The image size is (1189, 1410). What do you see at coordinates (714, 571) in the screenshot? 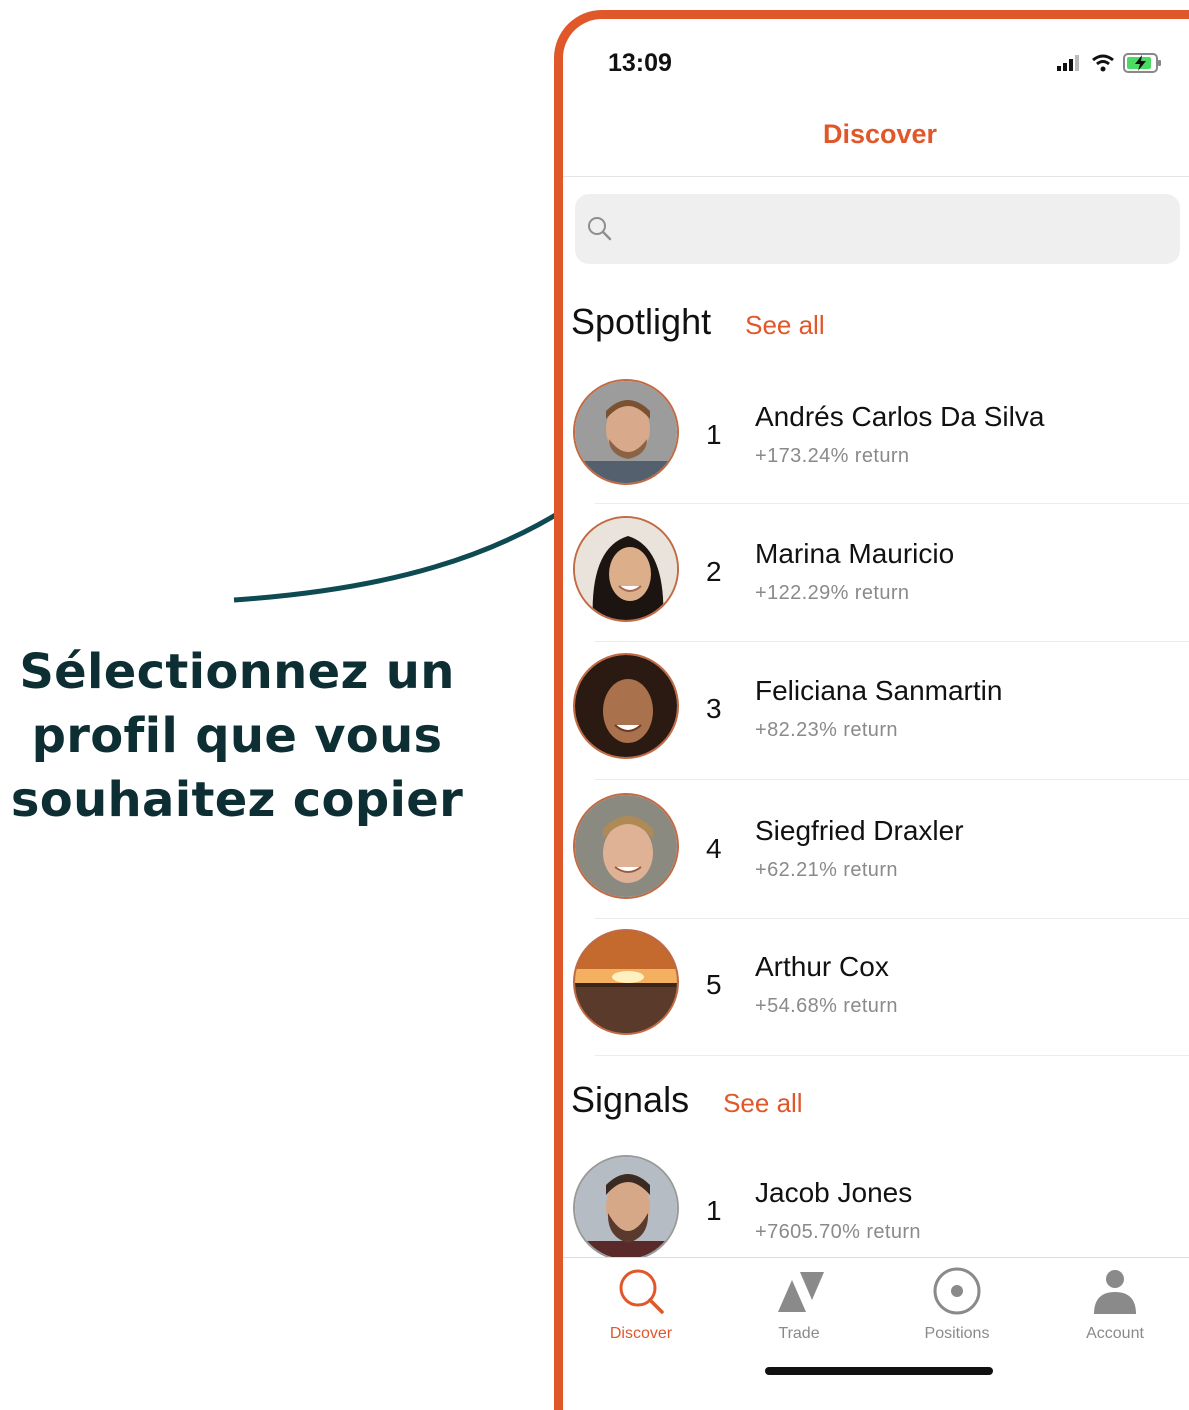
I see `rank-number: 2` at bounding box center [714, 571].